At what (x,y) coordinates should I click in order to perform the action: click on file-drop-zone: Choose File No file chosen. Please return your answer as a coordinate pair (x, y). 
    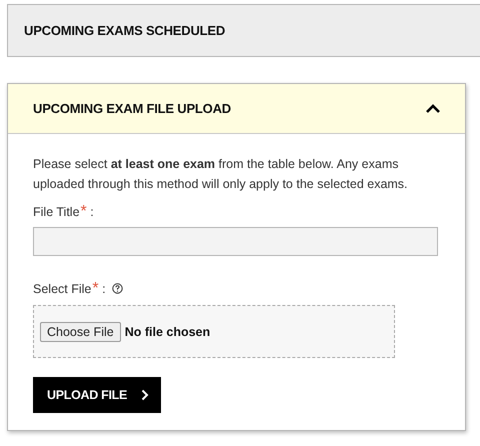
    Looking at the image, I should click on (214, 331).